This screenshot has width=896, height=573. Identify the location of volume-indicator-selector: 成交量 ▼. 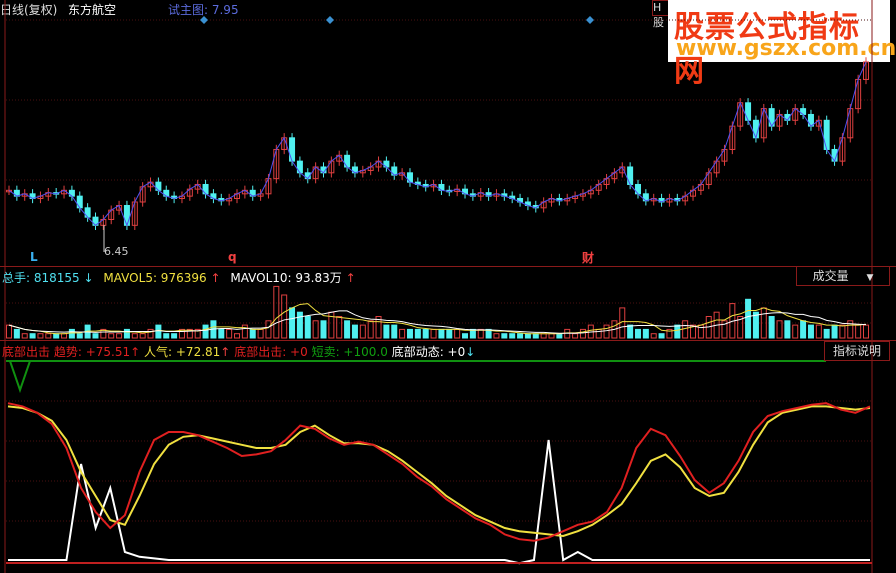
(843, 276).